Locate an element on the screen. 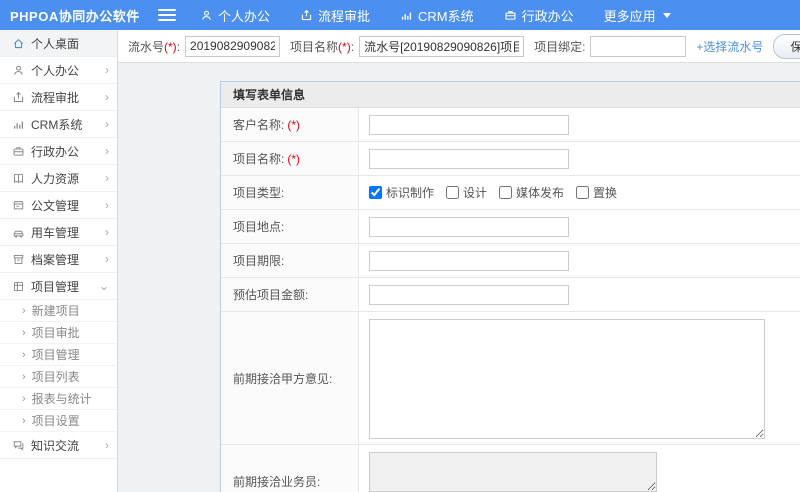 The width and height of the screenshot is (800, 492). nav-more-apps: 更多应用 is located at coordinates (637, 15).